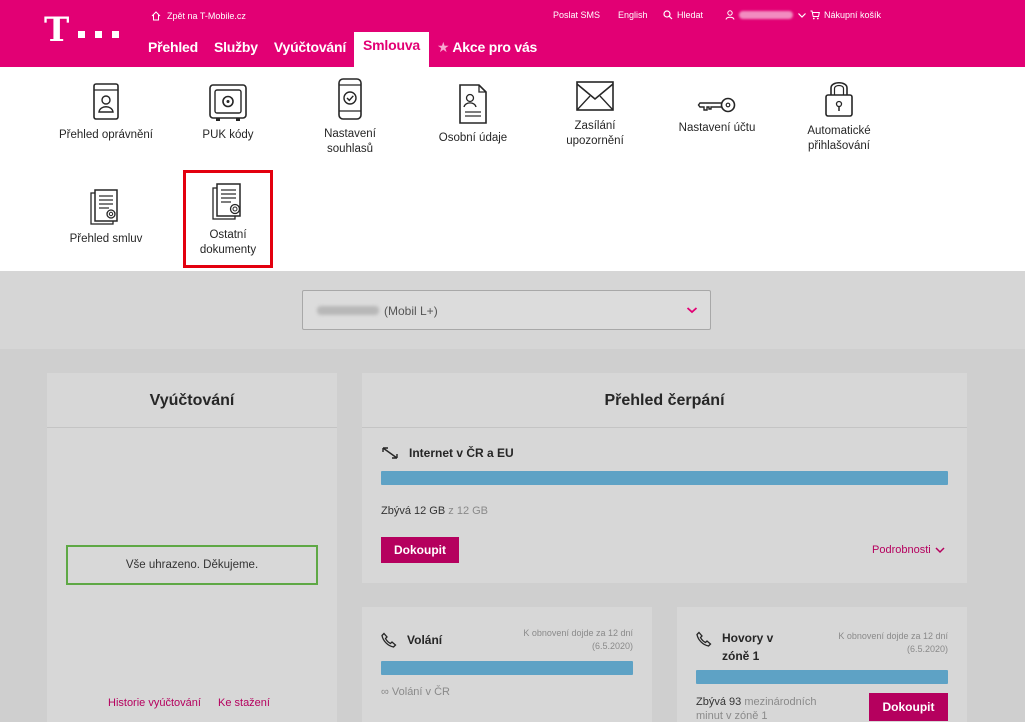  Describe the element at coordinates (415, 692) in the screenshot. I see `calls-remaining: ∞ Volání v ČR` at that location.